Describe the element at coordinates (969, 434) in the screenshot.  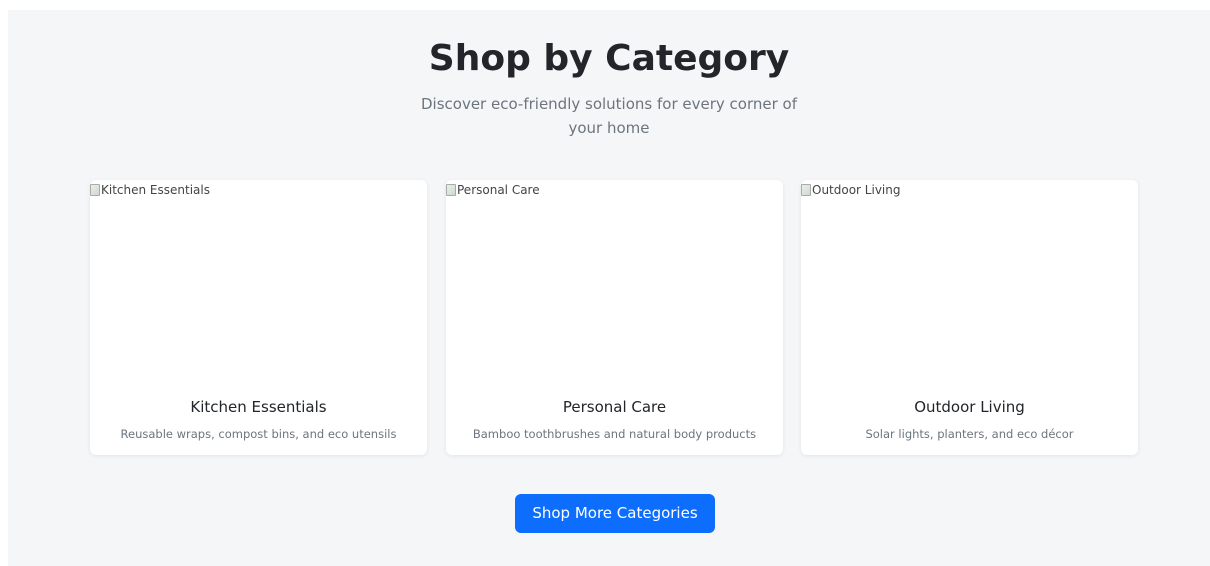
I see `category-description: Solar lights, planters, and eco décor` at that location.